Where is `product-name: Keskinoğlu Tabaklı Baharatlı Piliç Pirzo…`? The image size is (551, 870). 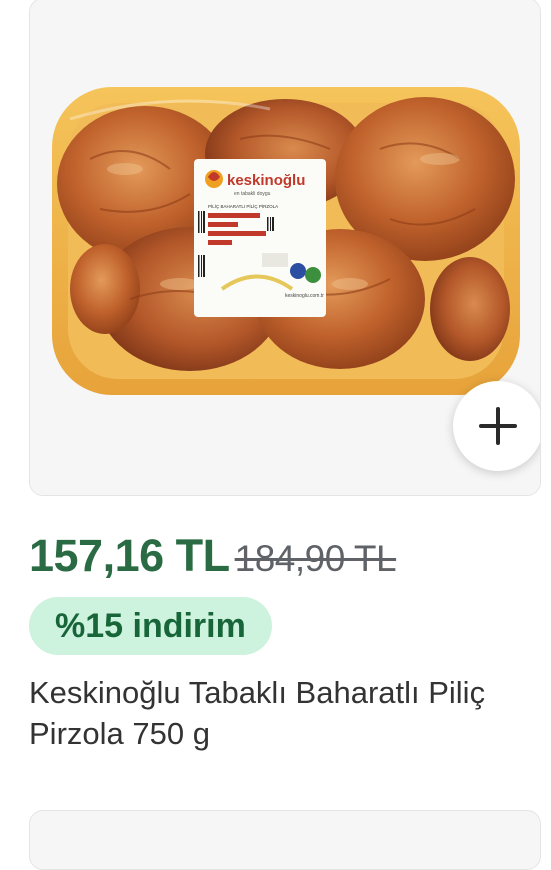 product-name: Keskinoğlu Tabaklı Baharatlı Piliç Pirzo… is located at coordinates (279, 713).